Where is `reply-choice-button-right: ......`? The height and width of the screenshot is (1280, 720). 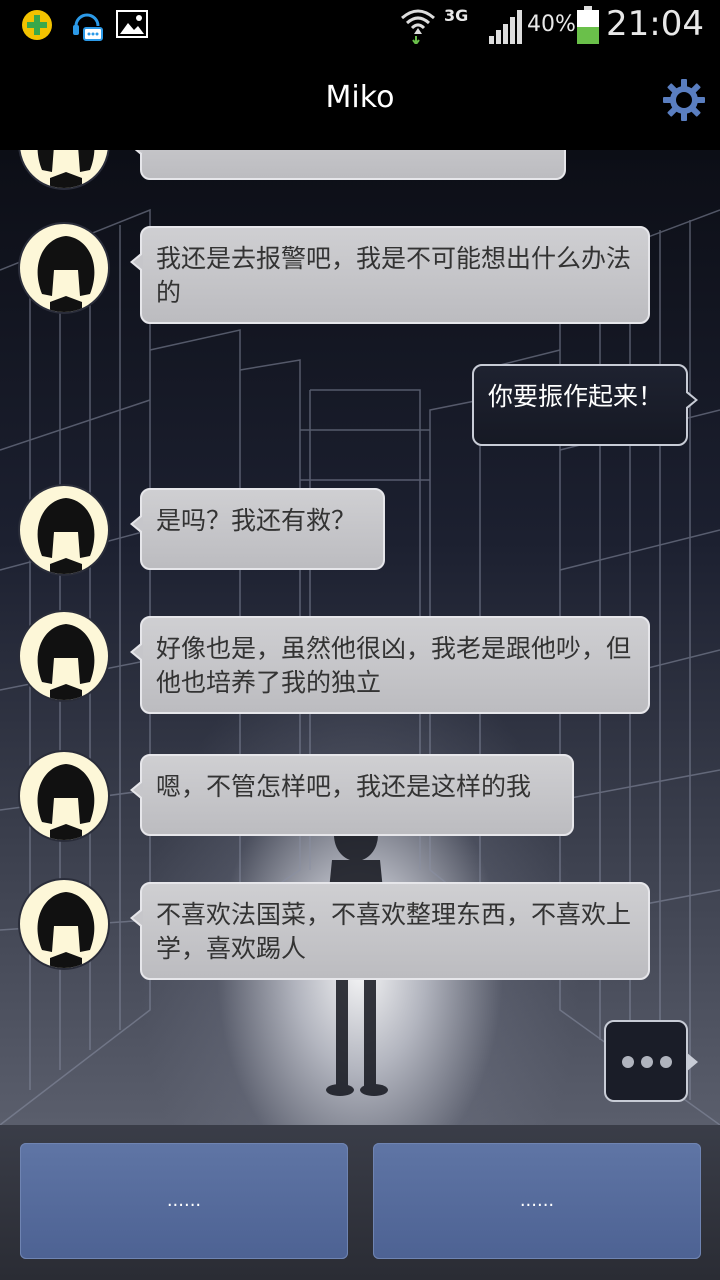 reply-choice-button-right: ...... is located at coordinates (537, 1201).